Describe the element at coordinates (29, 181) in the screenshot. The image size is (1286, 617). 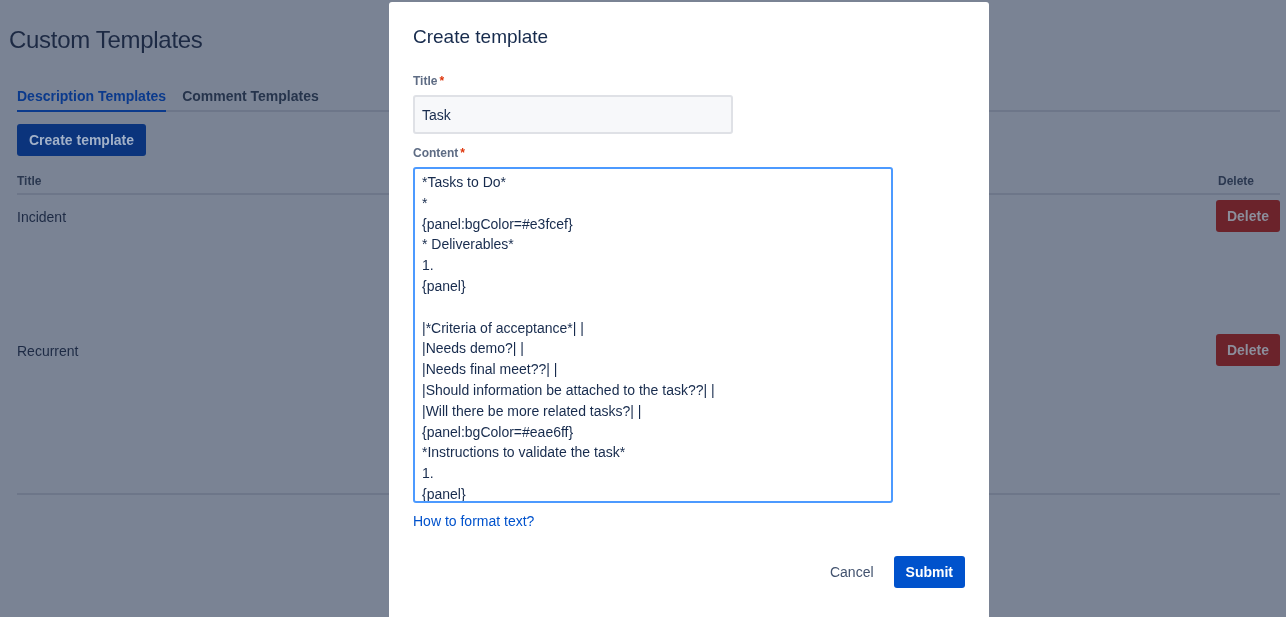
I see `column-header: Title` at that location.